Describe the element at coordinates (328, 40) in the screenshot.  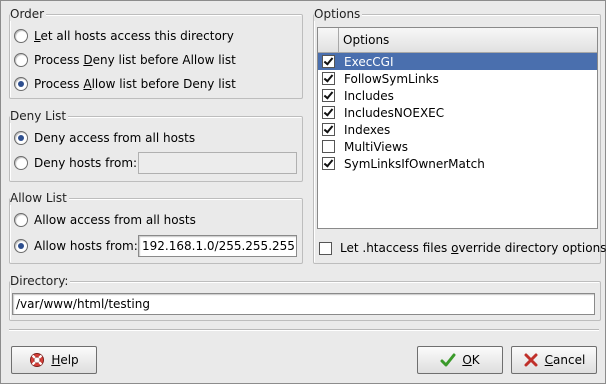
I see `header-checkbox-column` at that location.